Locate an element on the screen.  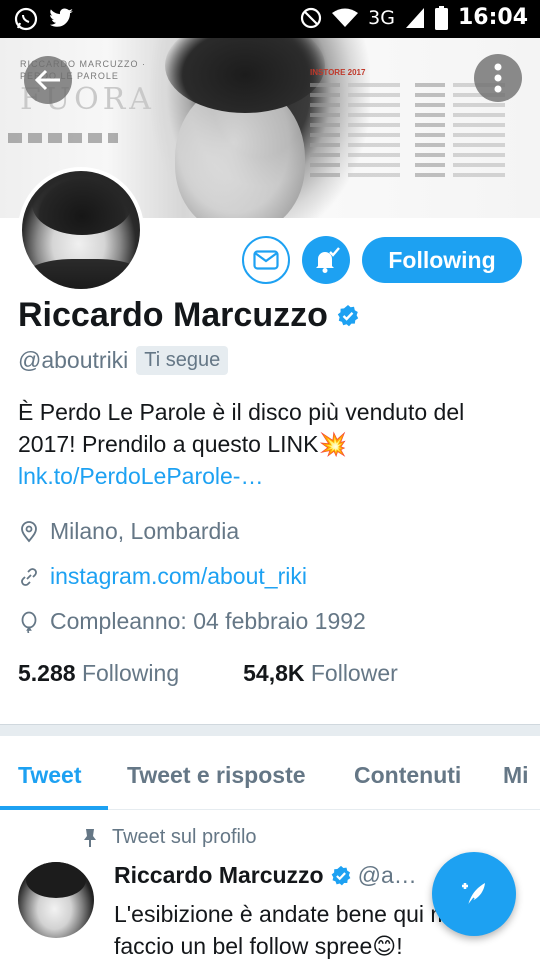
battery-icon is located at coordinates (441, 17).